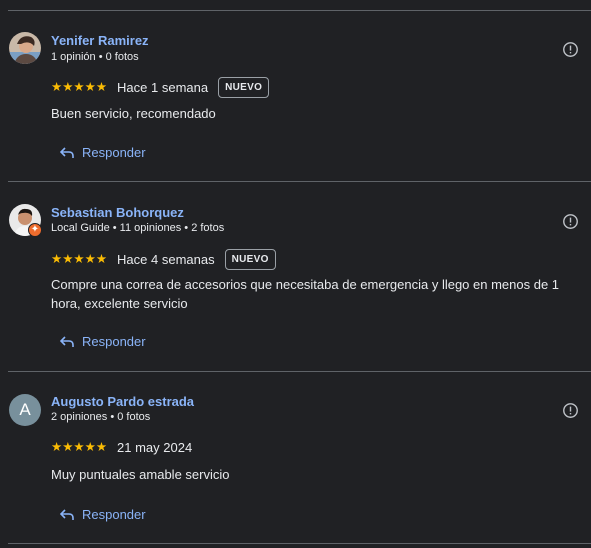  Describe the element at coordinates (299, 543) in the screenshot. I see `divider-bottom` at that location.